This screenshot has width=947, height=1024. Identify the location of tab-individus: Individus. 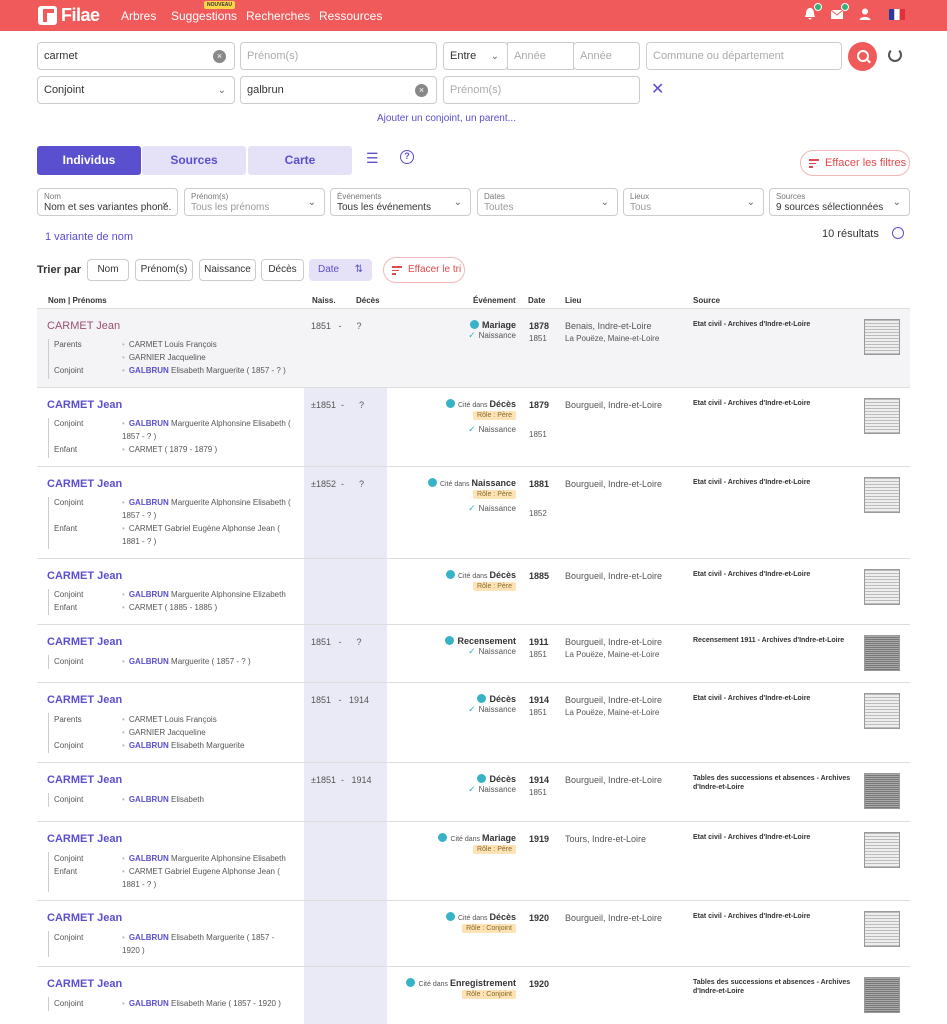
(89, 160).